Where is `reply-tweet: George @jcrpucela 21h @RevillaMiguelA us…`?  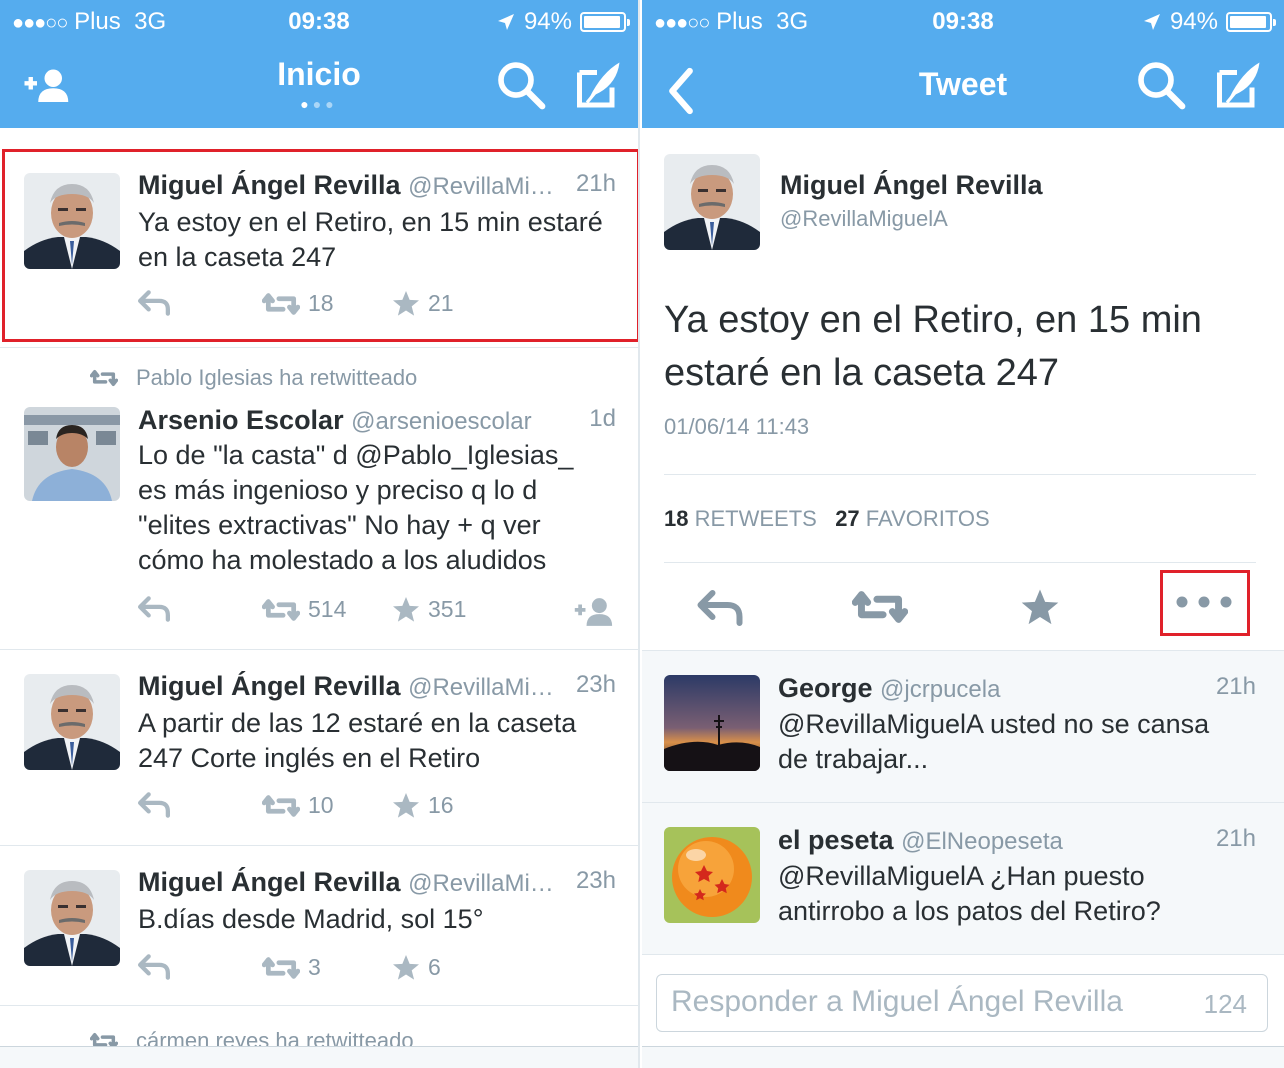 reply-tweet: George @jcrpucela 21h @RevillaMiguelA us… is located at coordinates (963, 727).